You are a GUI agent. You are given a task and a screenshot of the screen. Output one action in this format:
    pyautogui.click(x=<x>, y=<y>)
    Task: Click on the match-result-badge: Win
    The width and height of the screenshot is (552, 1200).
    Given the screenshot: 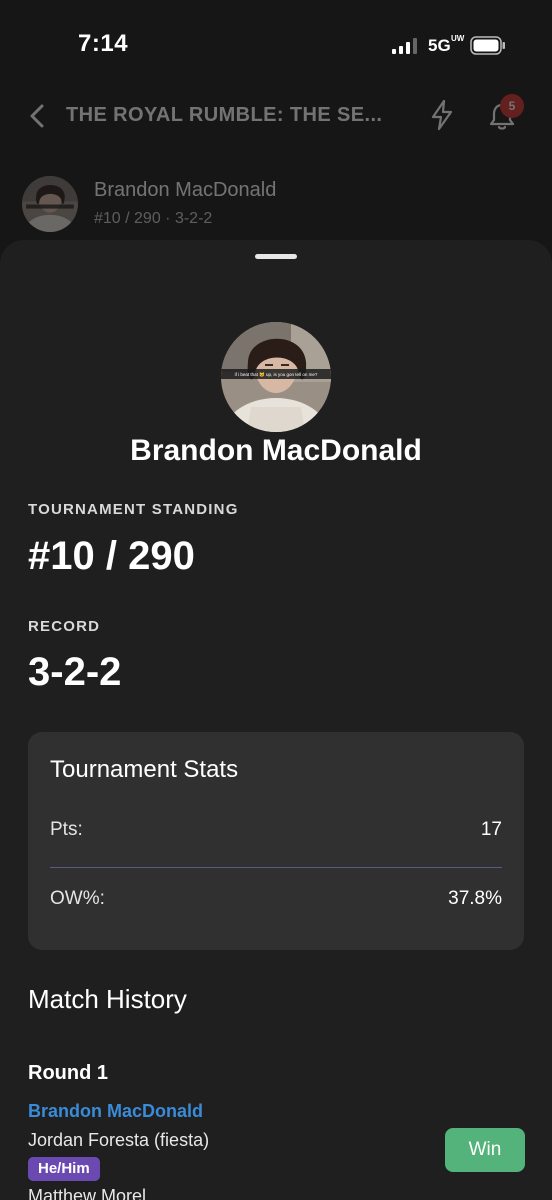 What is the action you would take?
    pyautogui.click(x=485, y=1150)
    